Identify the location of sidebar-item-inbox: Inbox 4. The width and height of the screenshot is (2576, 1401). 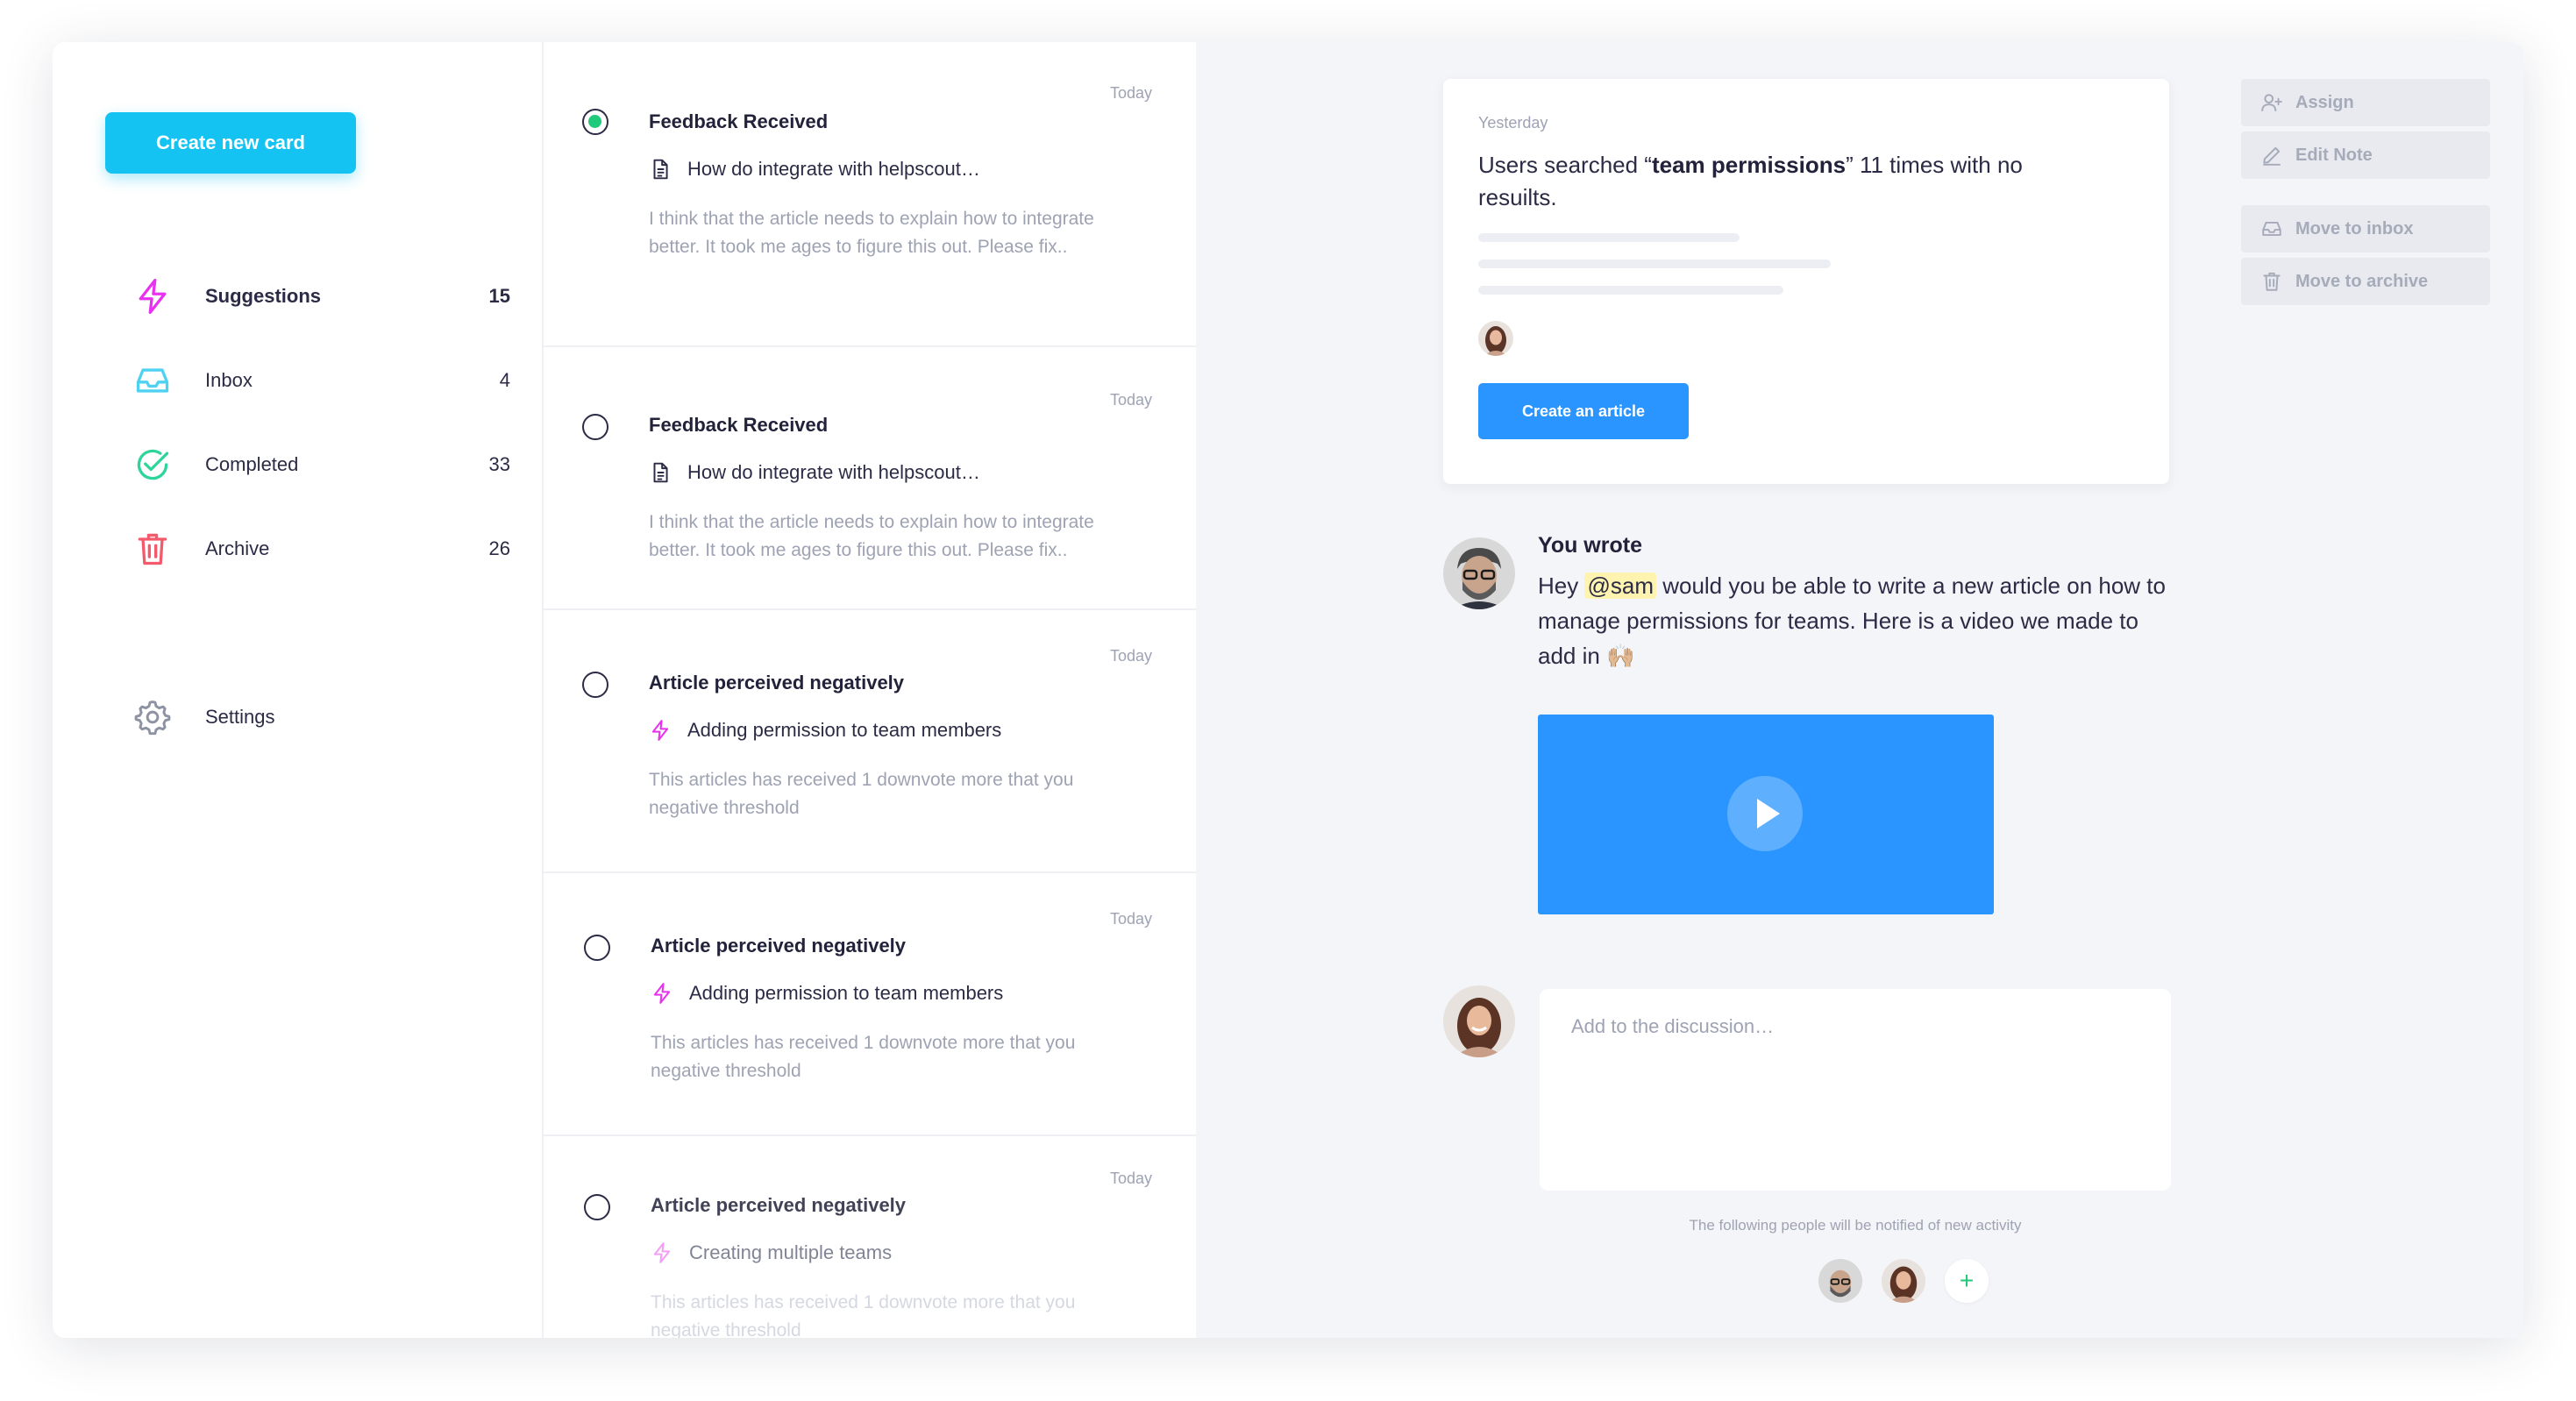
(297, 380).